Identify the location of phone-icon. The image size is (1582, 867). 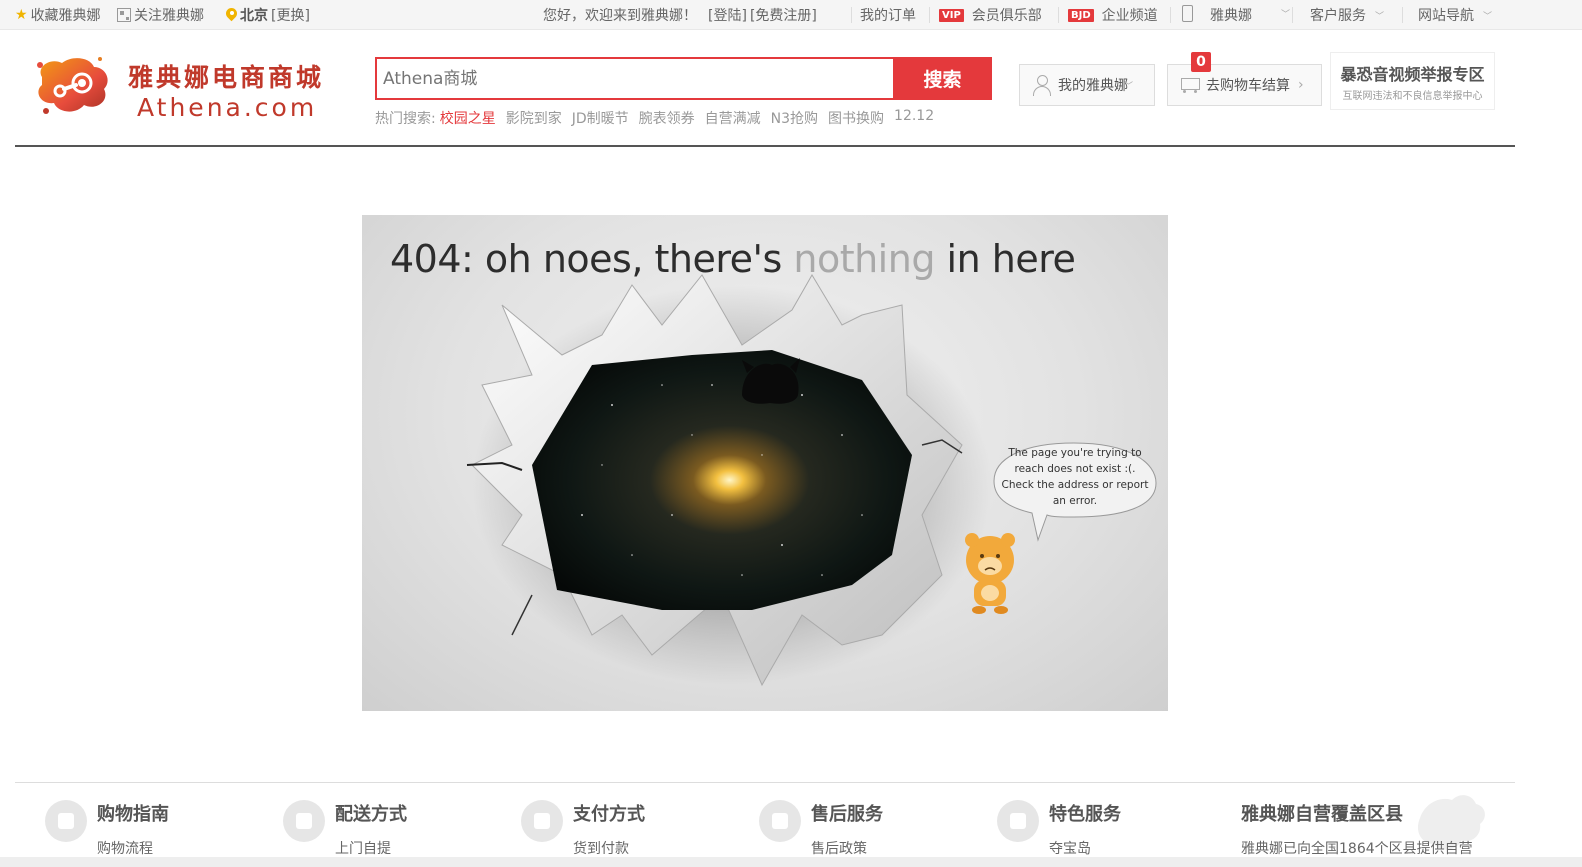
(1187, 13).